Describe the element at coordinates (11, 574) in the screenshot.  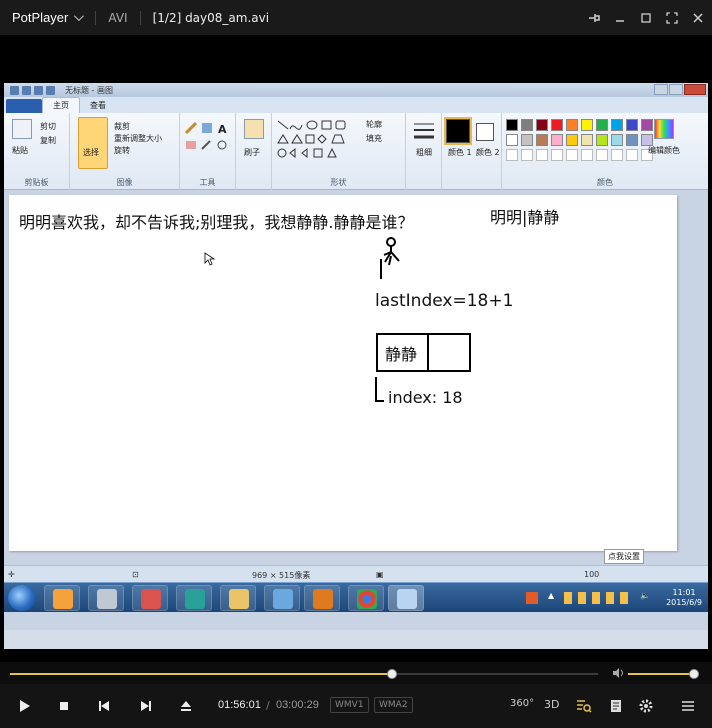
I see `move-icon: ✛` at that location.